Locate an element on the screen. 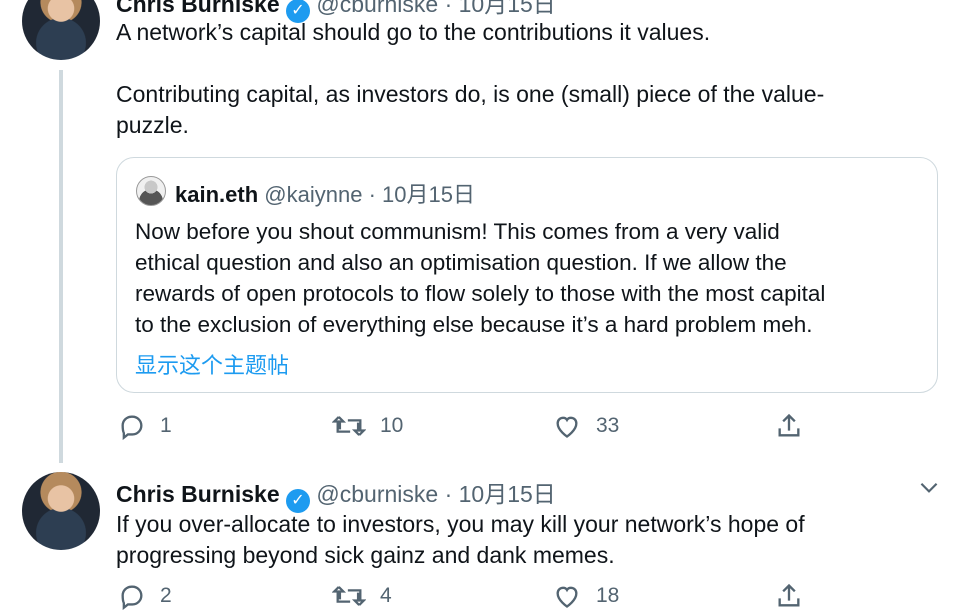 Image resolution: width=960 pixels, height=611 pixels. retweet-button: 4 is located at coordinates (362, 596).